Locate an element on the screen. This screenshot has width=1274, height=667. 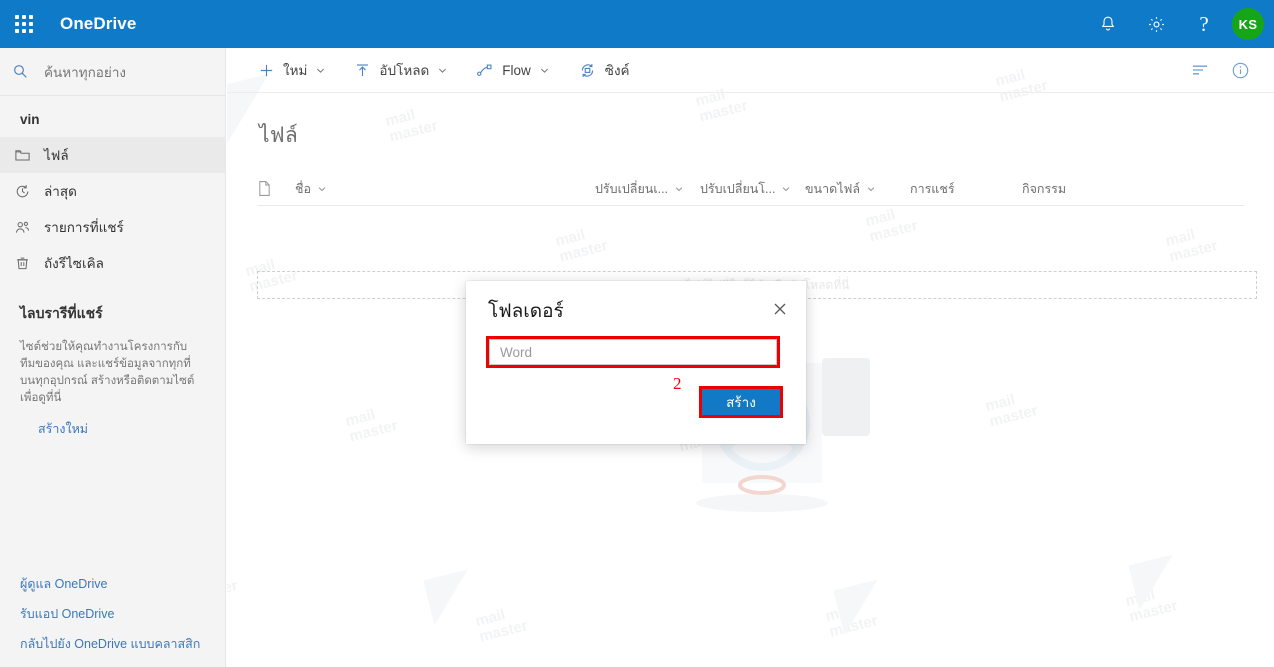
flow-button: Flow is located at coordinates (513, 70).